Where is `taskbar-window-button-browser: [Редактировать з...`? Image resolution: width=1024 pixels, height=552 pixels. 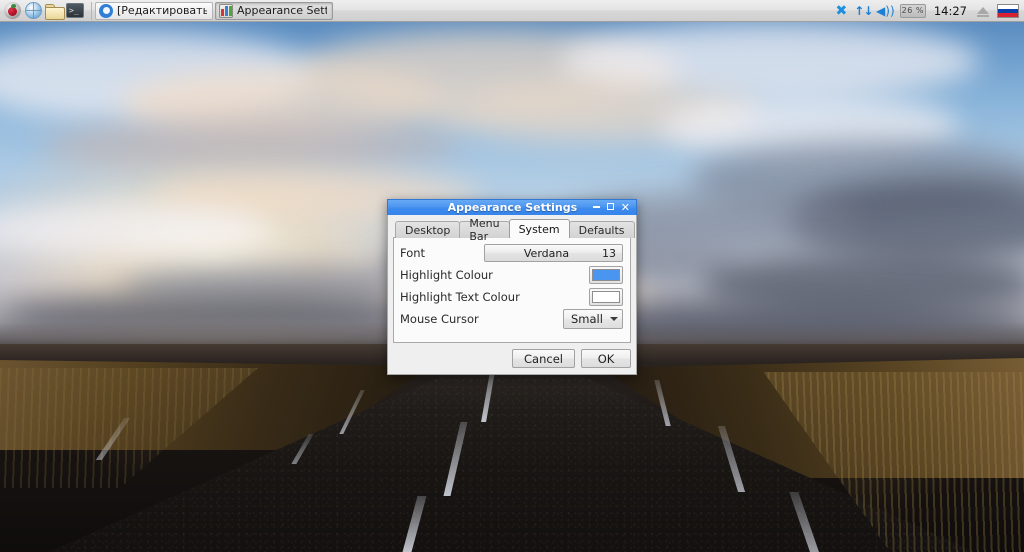
taskbar-window-button-browser: [Редактировать з... is located at coordinates (154, 10).